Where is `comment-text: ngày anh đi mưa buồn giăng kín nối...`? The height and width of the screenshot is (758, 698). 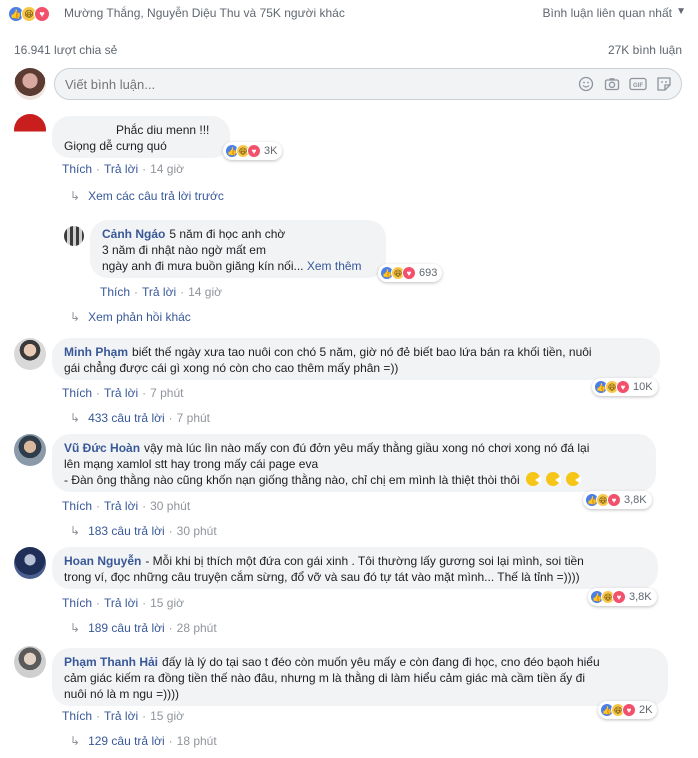 comment-text: ngày anh đi mưa buồn giăng kín nối... is located at coordinates (203, 266).